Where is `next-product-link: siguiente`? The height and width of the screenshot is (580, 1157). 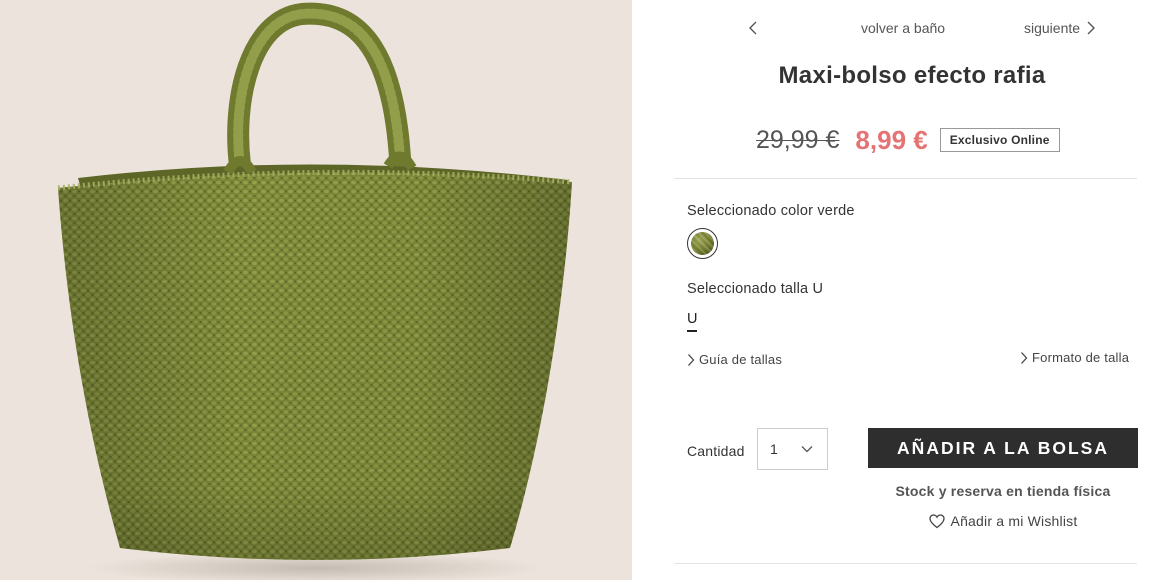
next-product-link: siguiente is located at coordinates (1060, 28).